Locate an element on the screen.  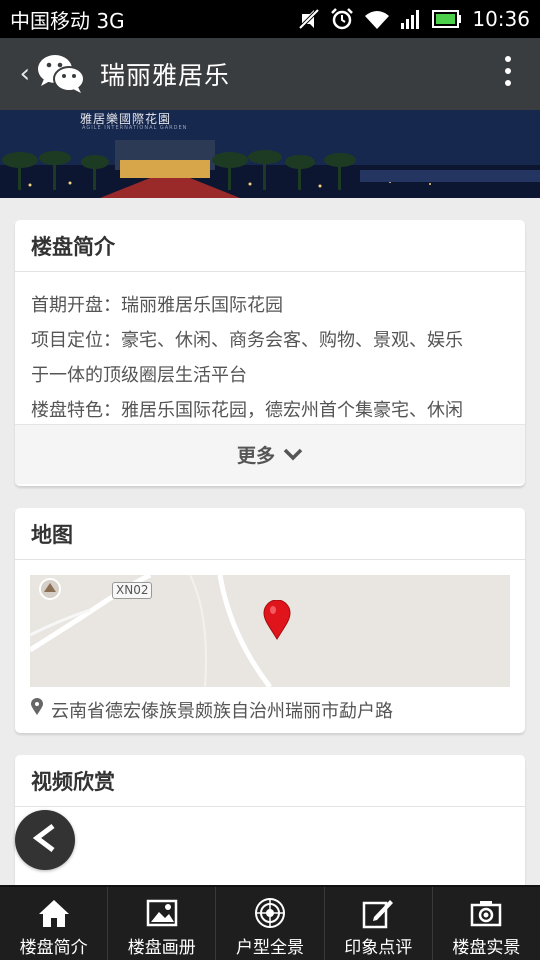
video-card-header: 视频欣赏 is located at coordinates (270, 781).